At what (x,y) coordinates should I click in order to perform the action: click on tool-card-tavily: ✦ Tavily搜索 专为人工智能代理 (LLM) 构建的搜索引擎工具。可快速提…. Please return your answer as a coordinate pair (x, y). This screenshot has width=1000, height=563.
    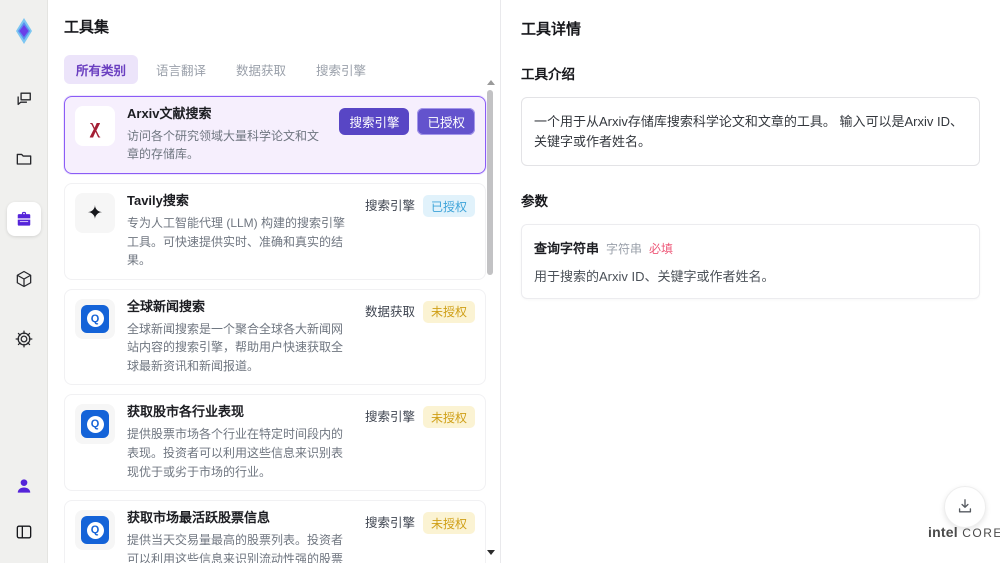
    Looking at the image, I should click on (275, 231).